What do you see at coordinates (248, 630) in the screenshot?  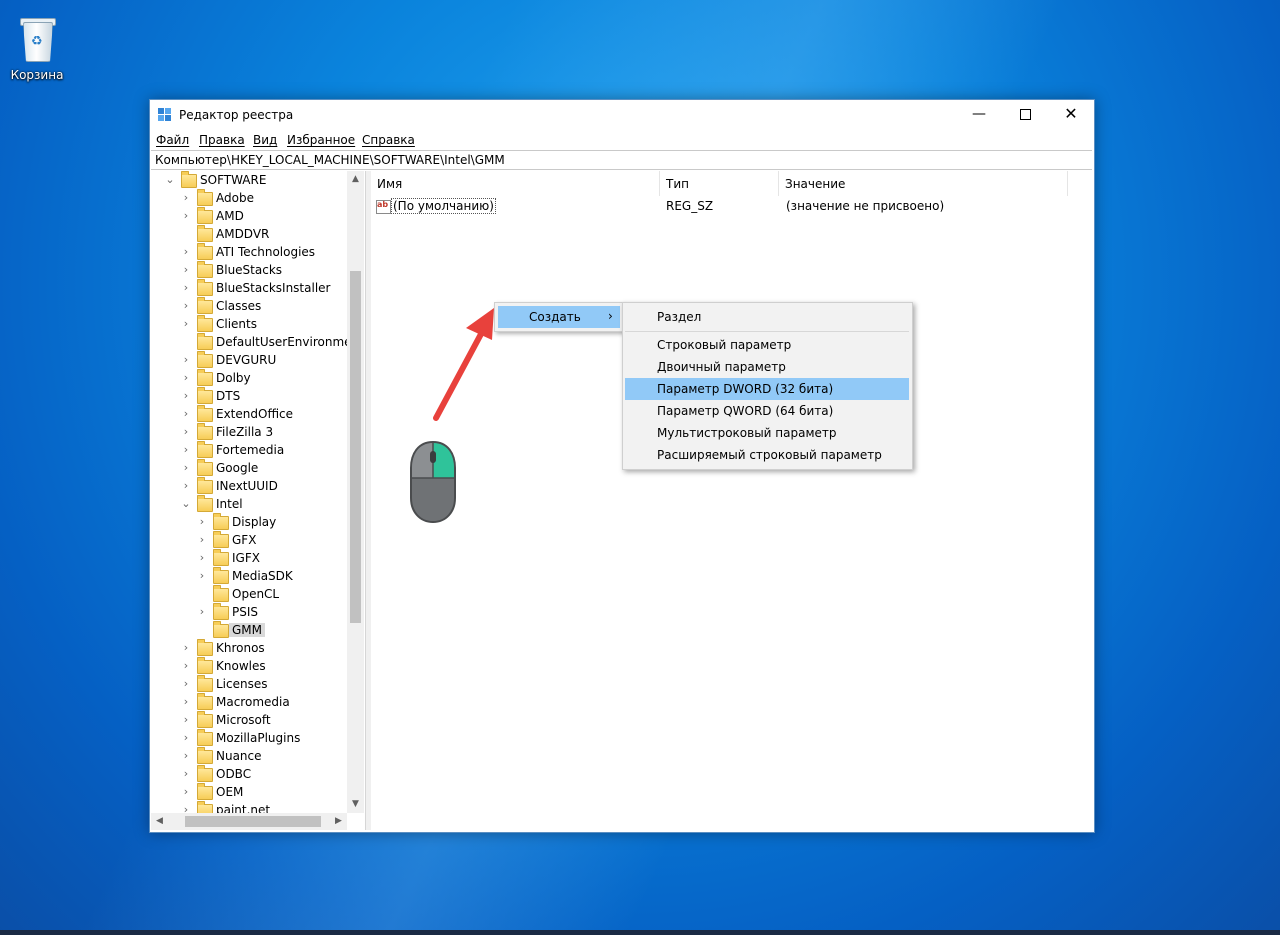 I see `tree-item: GMM` at bounding box center [248, 630].